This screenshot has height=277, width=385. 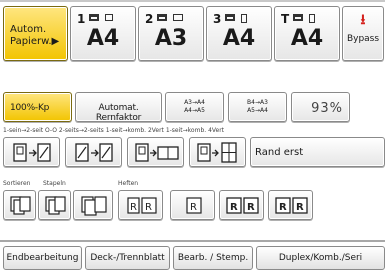 I want to click on bypass-tray-button: ⭳ Bypass, so click(x=363, y=33).